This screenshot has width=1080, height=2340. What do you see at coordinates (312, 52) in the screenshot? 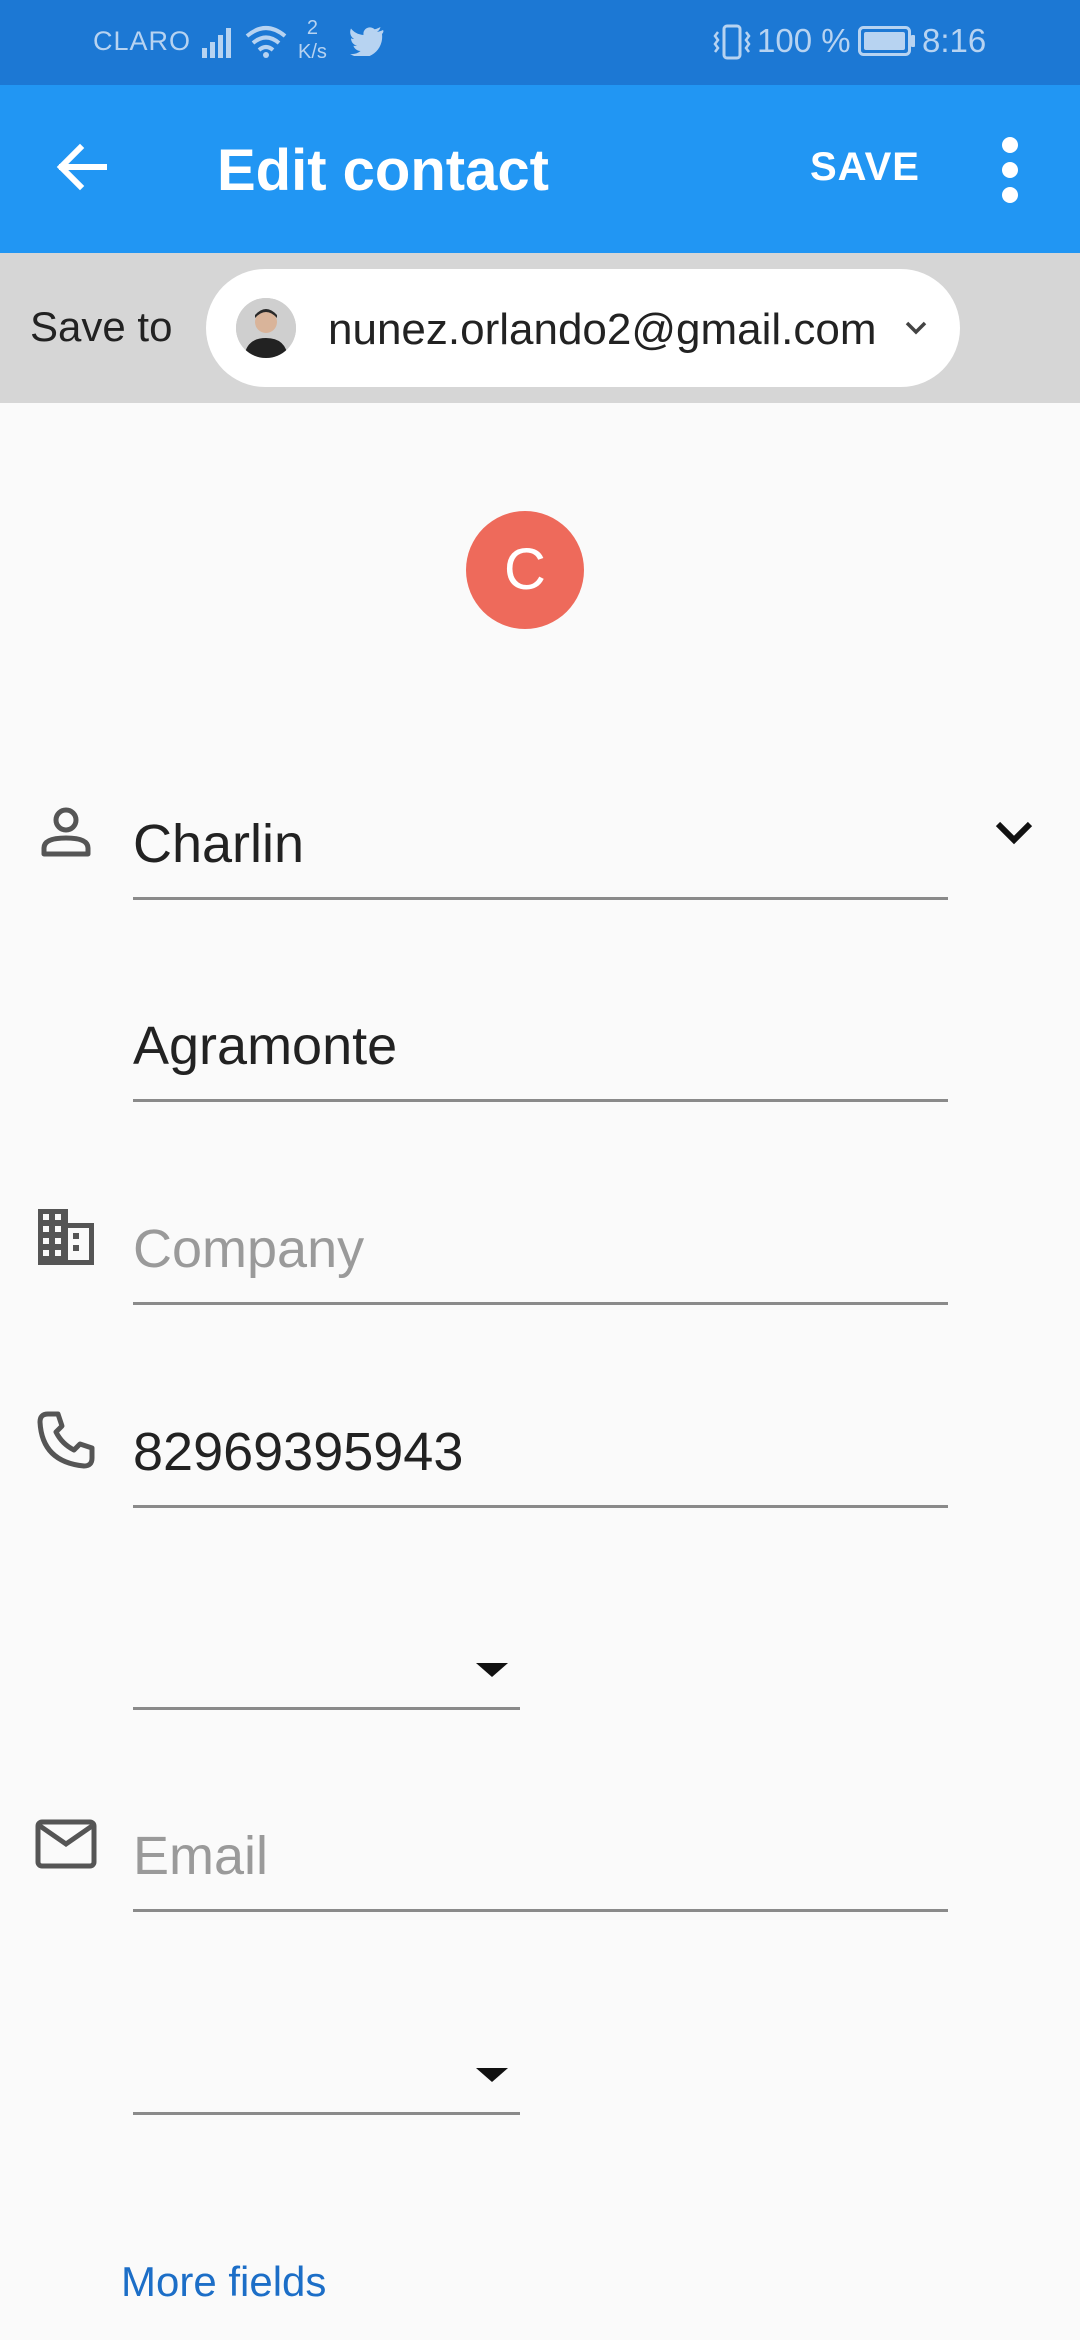
I see `network-speed-unit: K/s` at bounding box center [312, 52].